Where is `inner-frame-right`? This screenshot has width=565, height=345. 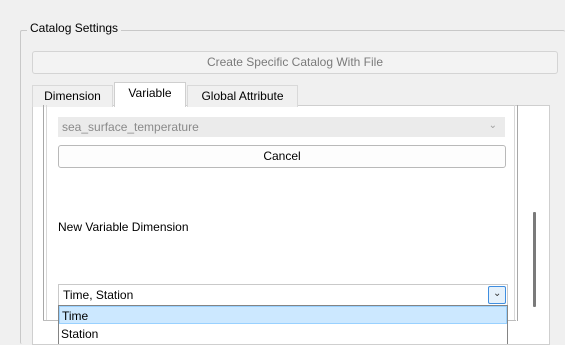 inner-frame-right is located at coordinates (516, 213).